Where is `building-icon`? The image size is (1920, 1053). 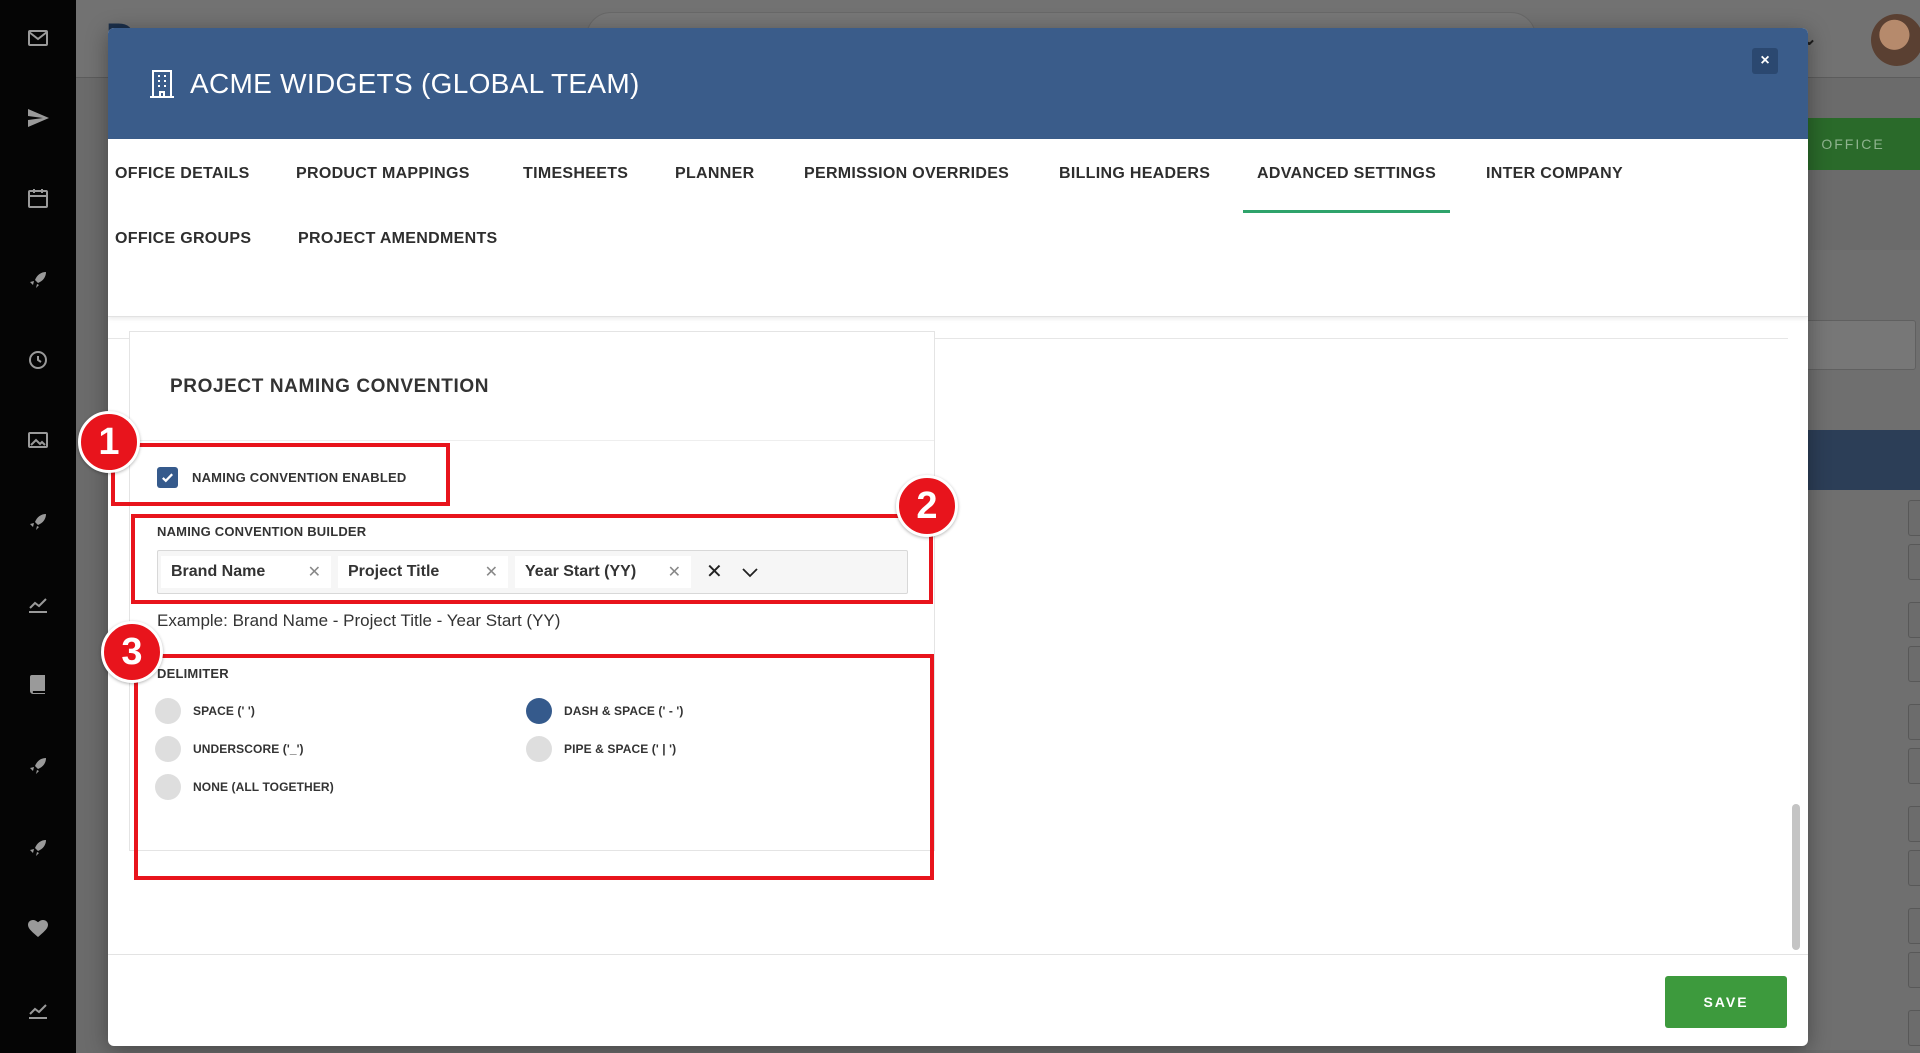 building-icon is located at coordinates (162, 83).